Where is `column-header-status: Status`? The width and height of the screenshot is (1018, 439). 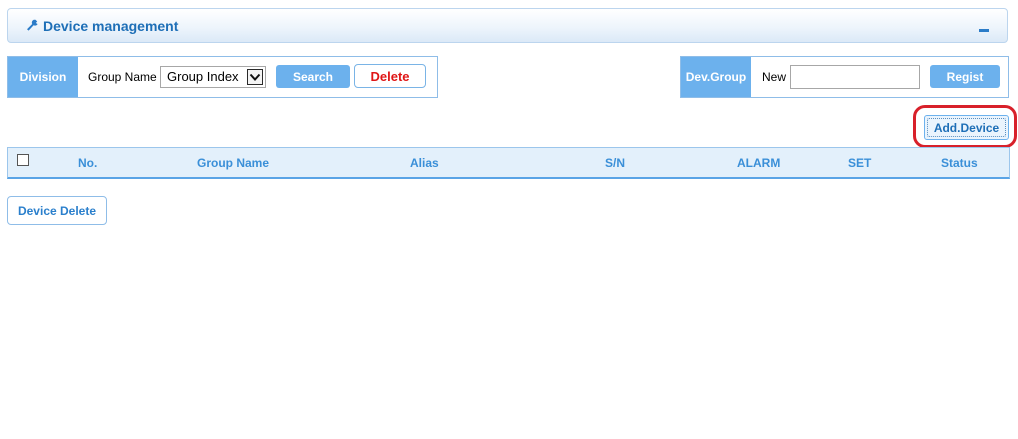
column-header-status: Status is located at coordinates (959, 163).